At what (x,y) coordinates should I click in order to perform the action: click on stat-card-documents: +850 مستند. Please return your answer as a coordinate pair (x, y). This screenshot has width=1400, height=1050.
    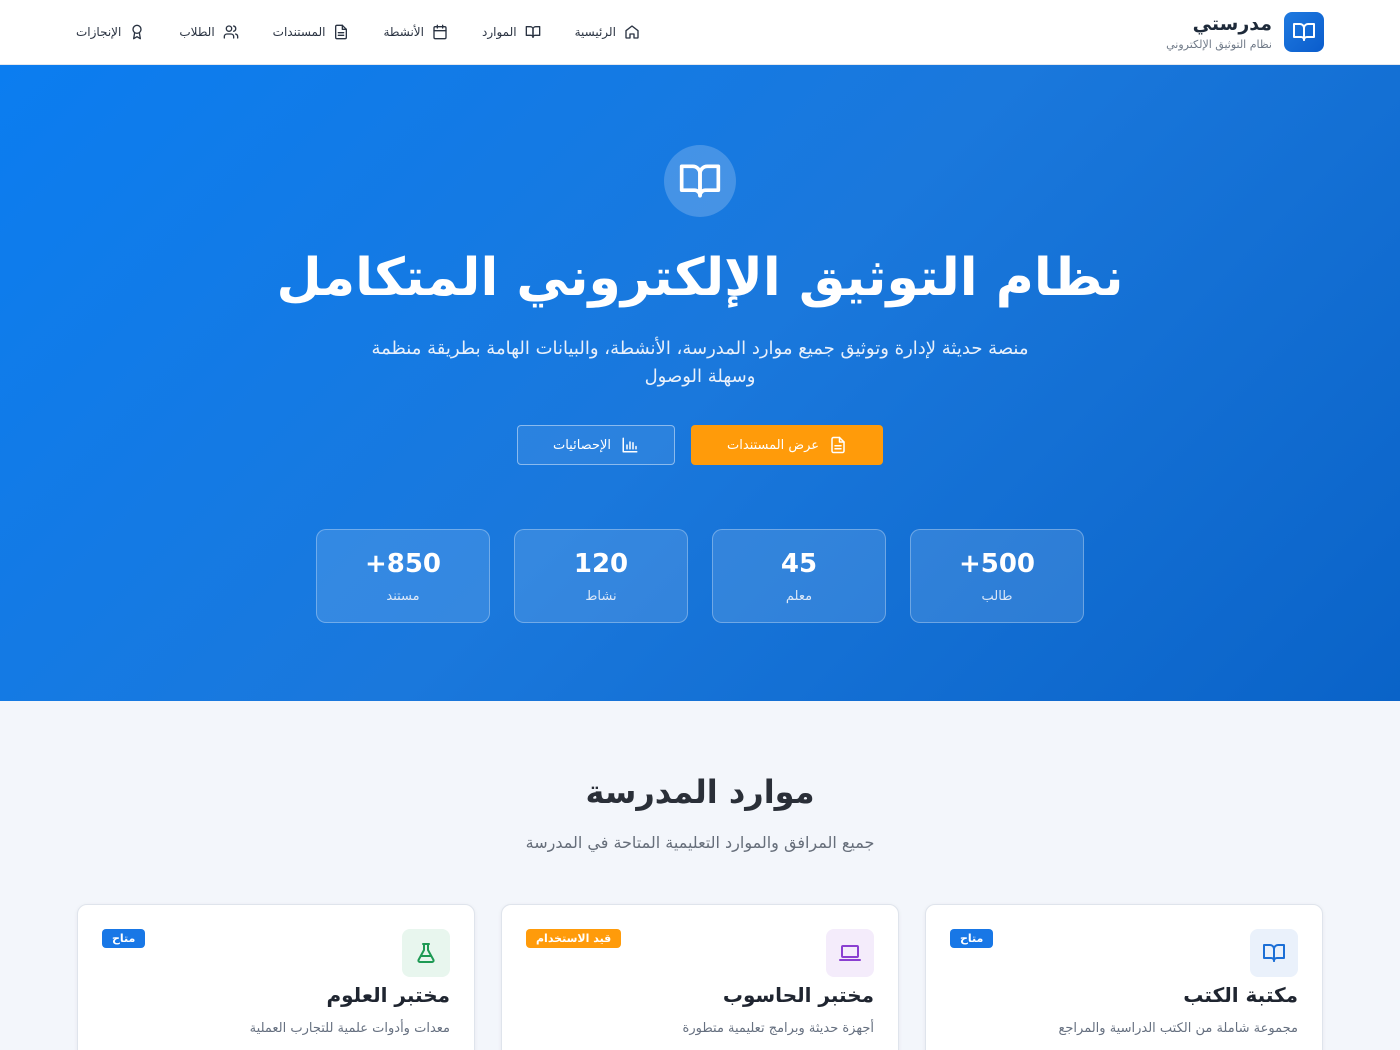
    Looking at the image, I should click on (403, 576).